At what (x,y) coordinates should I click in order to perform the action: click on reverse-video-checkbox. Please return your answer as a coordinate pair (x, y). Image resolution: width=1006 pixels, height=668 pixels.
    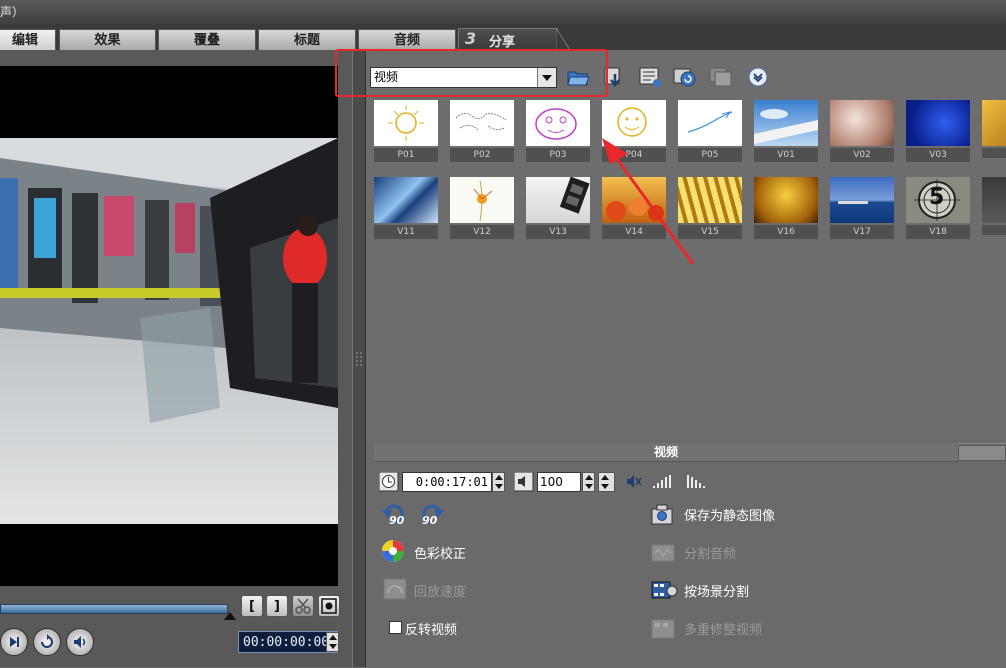
    Looking at the image, I should click on (395, 627).